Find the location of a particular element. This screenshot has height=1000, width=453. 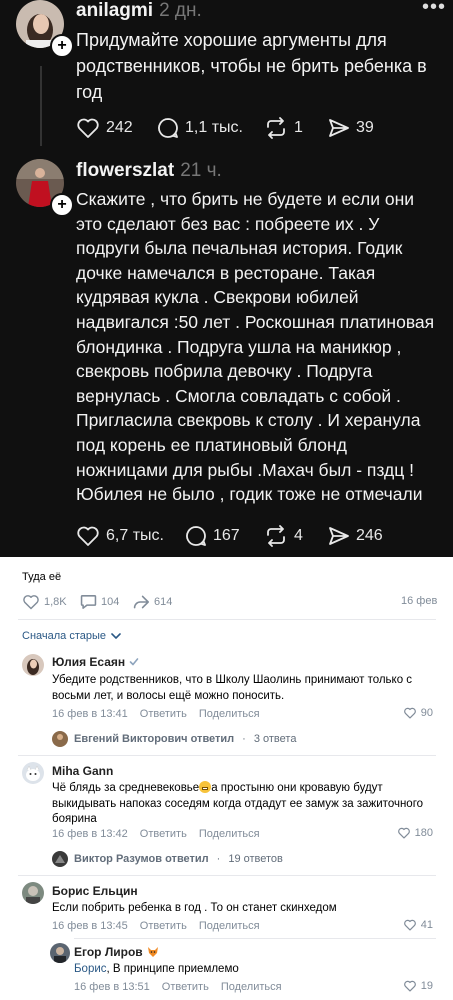

thread-line is located at coordinates (41, 106).